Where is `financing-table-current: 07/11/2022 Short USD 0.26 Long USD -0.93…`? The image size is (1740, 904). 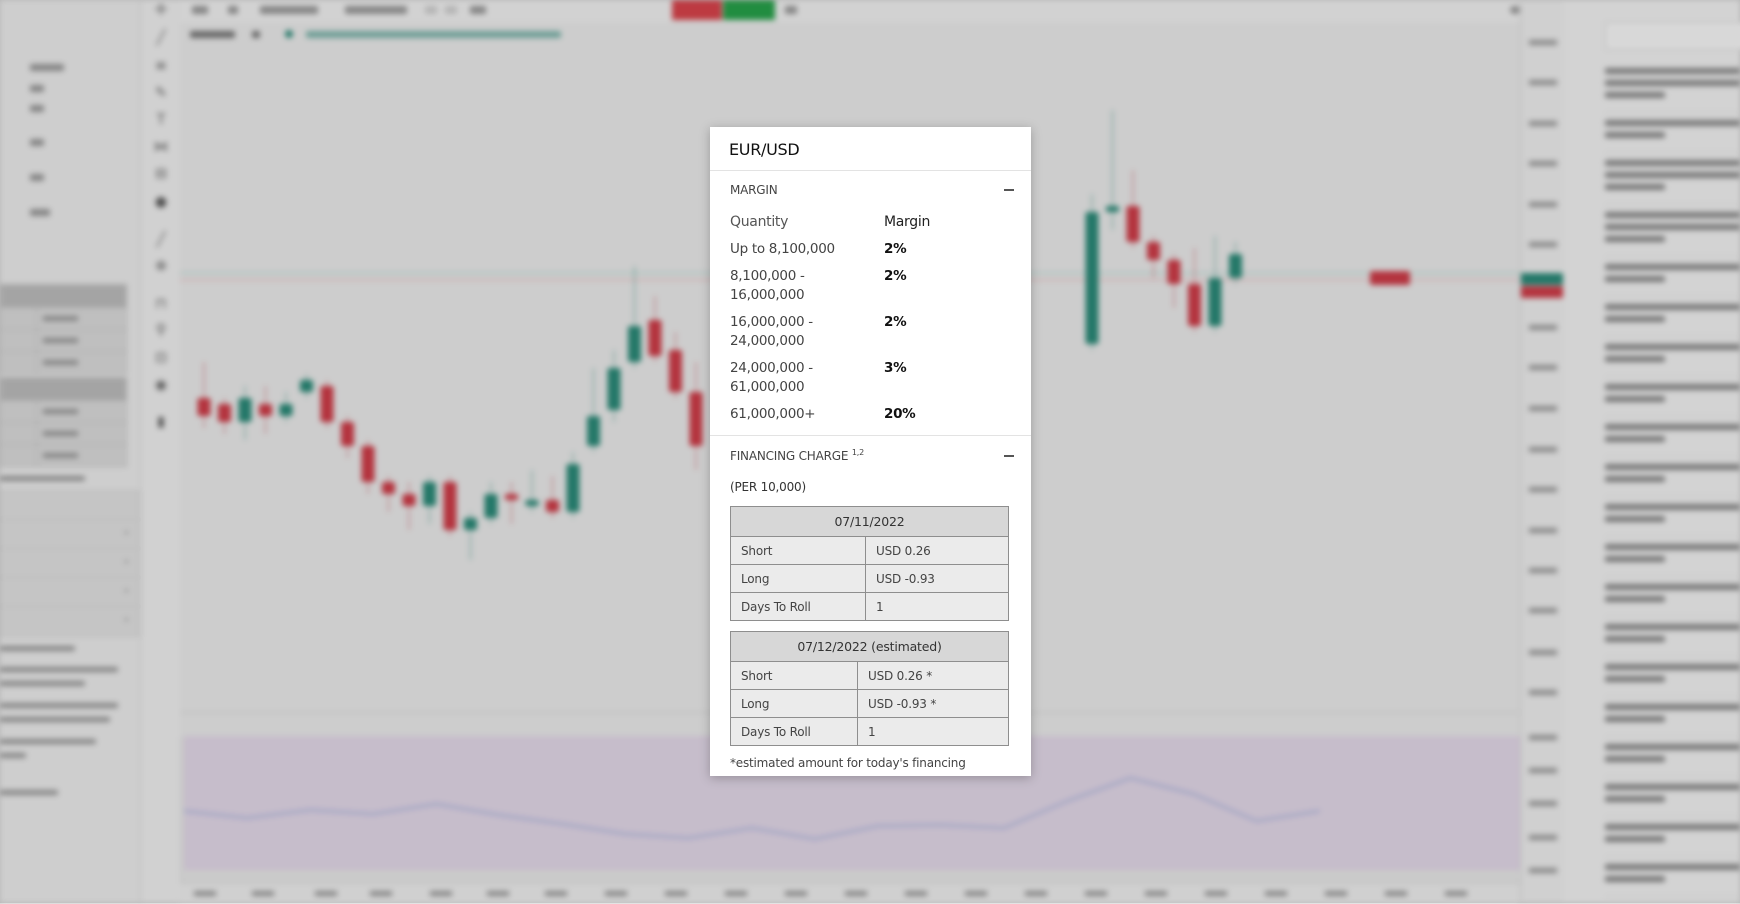 financing-table-current: 07/11/2022 Short USD 0.26 Long USD -0.93… is located at coordinates (869, 563).